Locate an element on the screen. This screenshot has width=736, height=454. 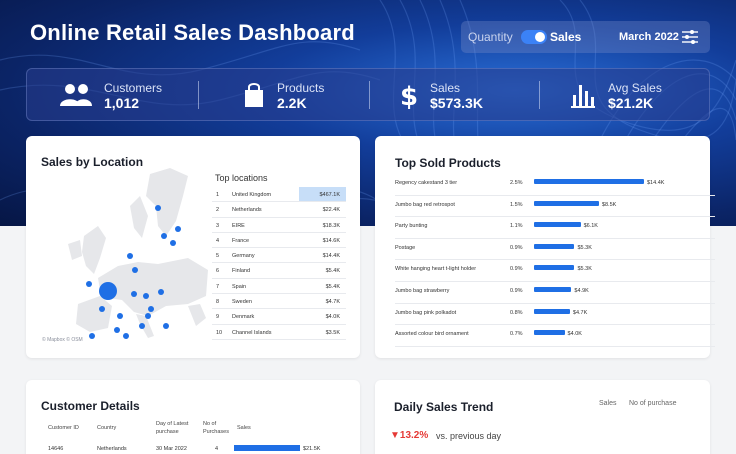
product-value: $14.4K is located at coordinates (656, 183).